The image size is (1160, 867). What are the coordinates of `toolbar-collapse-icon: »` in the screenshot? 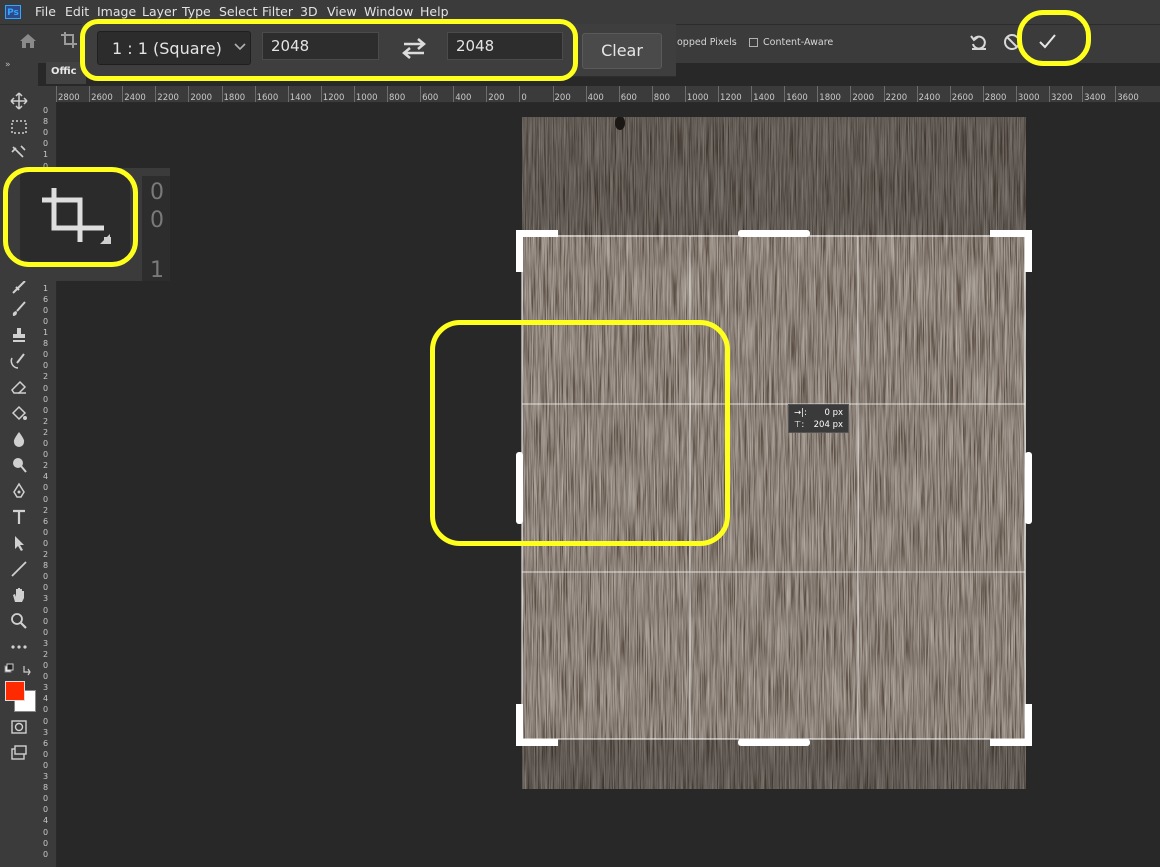 It's located at (8, 65).